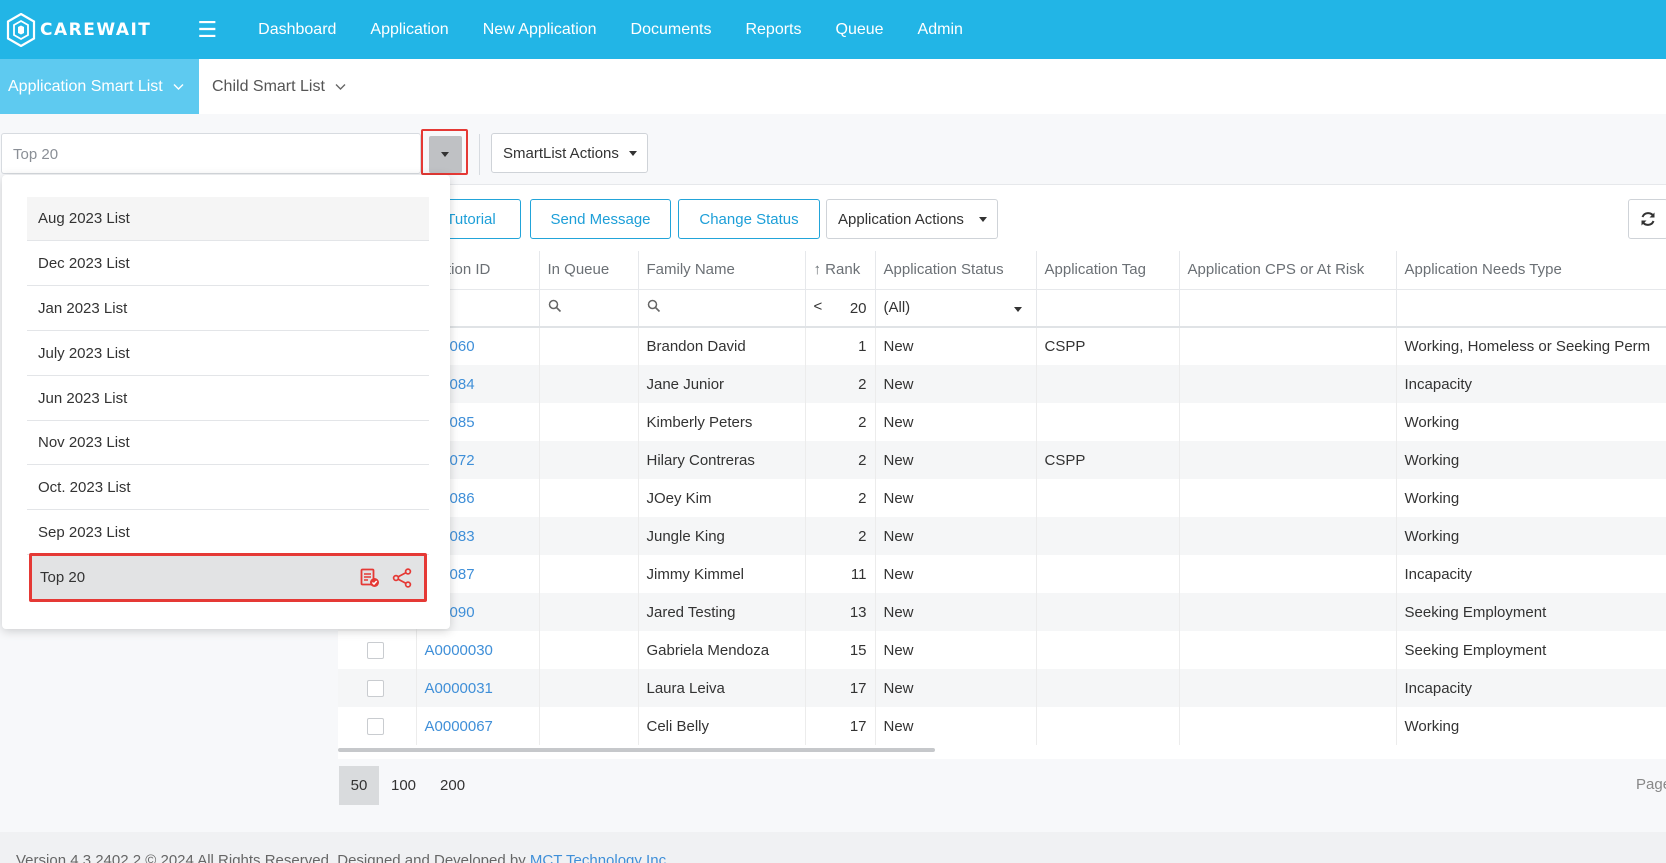 Image resolution: width=1666 pixels, height=863 pixels. I want to click on table-row: 000085Kimberly Peters2NewWorking, so click(1002, 422).